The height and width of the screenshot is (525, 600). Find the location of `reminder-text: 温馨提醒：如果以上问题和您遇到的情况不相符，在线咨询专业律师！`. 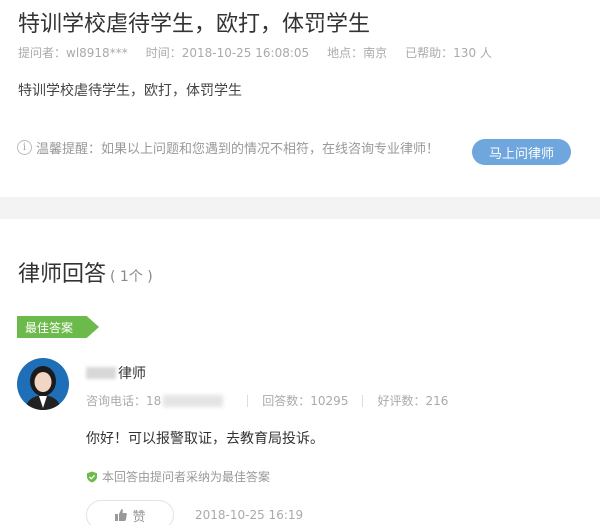

reminder-text: 温馨提醒：如果以上问题和您遇到的情况不相符，在线咨询专业律师！ is located at coordinates (238, 149).